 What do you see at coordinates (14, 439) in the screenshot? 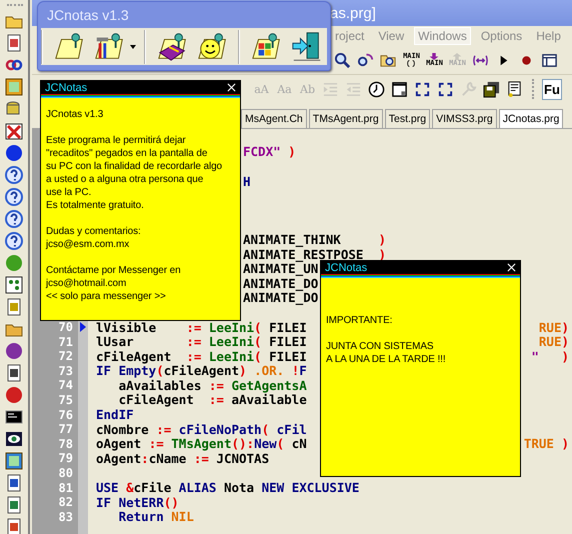
I see `eye-icon` at bounding box center [14, 439].